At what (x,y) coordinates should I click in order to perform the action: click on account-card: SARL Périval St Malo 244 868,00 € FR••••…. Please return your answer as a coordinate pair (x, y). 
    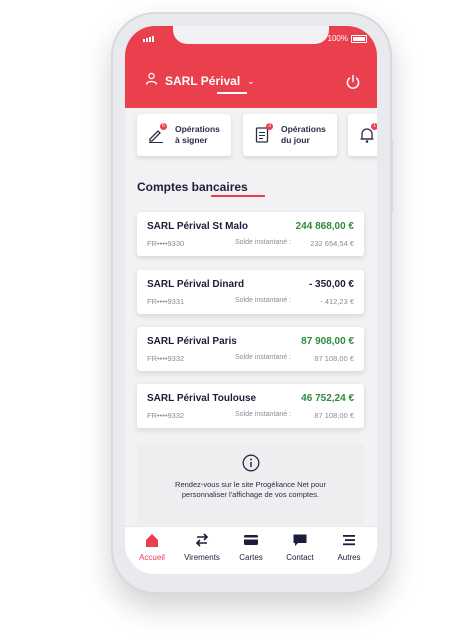
    Looking at the image, I should click on (250, 234).